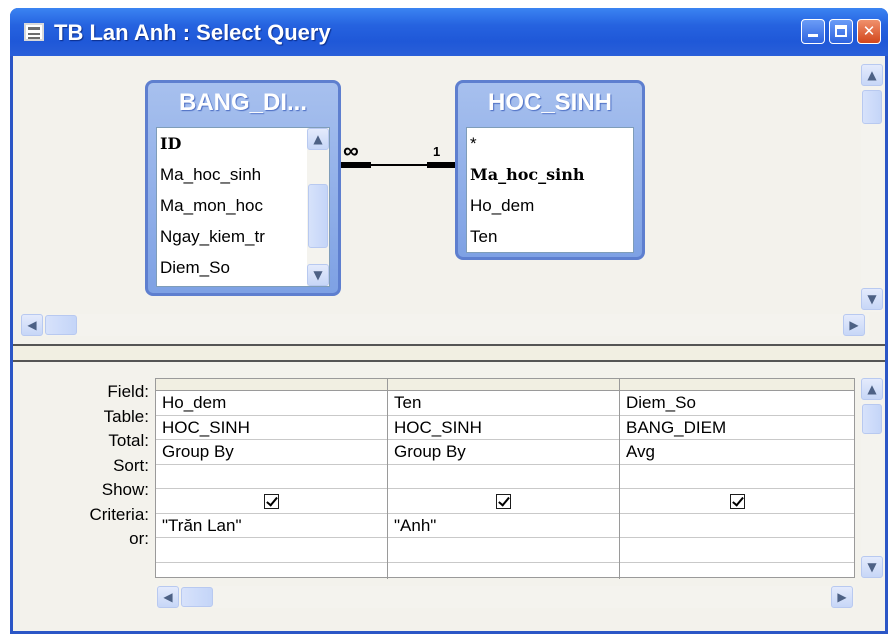 The image size is (893, 639). I want to click on field-list-hoc-sinh: HOC_SINH * Ma_hoc_sinh Ho_dem Ten, so click(550, 170).